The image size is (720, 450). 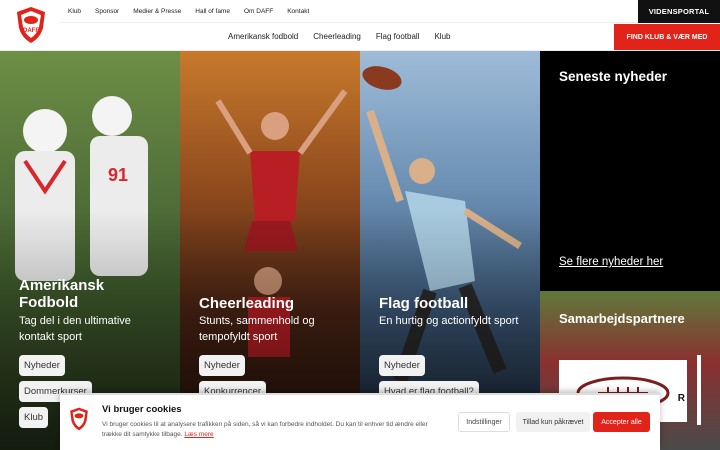 I want to click on panel-title: Cheerleading, so click(x=247, y=303).